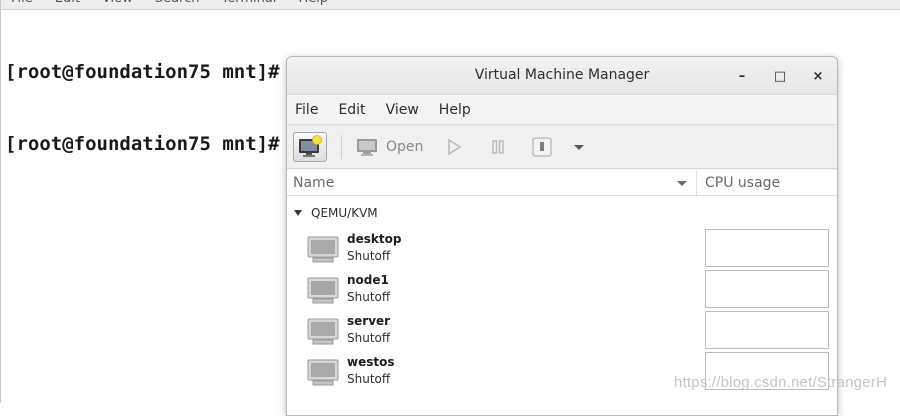 Image resolution: width=900 pixels, height=416 pixels. Describe the element at coordinates (562, 147) in the screenshot. I see `vmm-toolbar: Open` at that location.